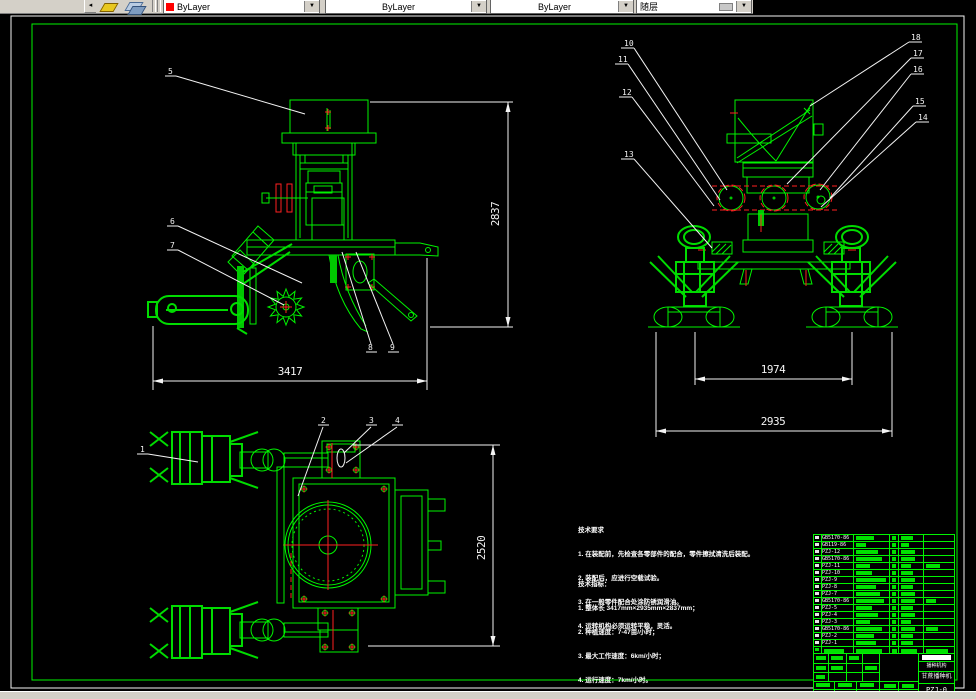 The width and height of the screenshot is (976, 699). I want to click on svg-text: 9, so click(392, 347).